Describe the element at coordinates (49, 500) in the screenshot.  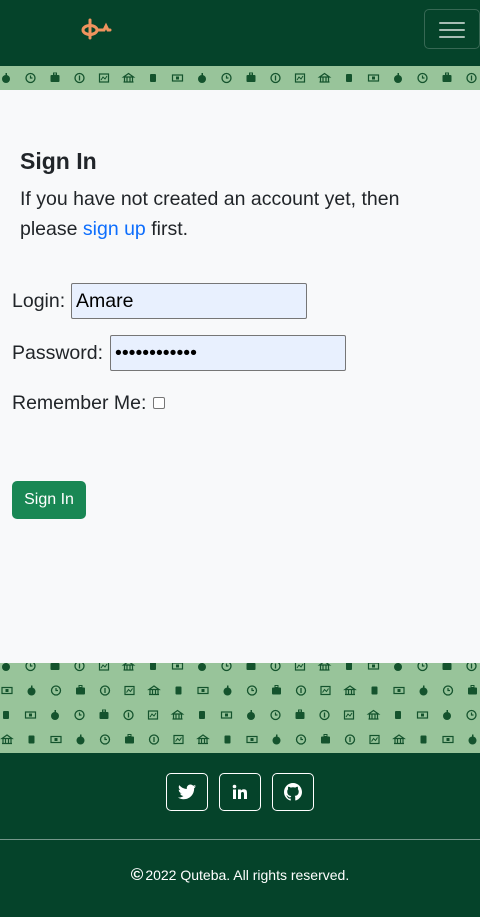
I see `sign-in-button: Sign In` at that location.